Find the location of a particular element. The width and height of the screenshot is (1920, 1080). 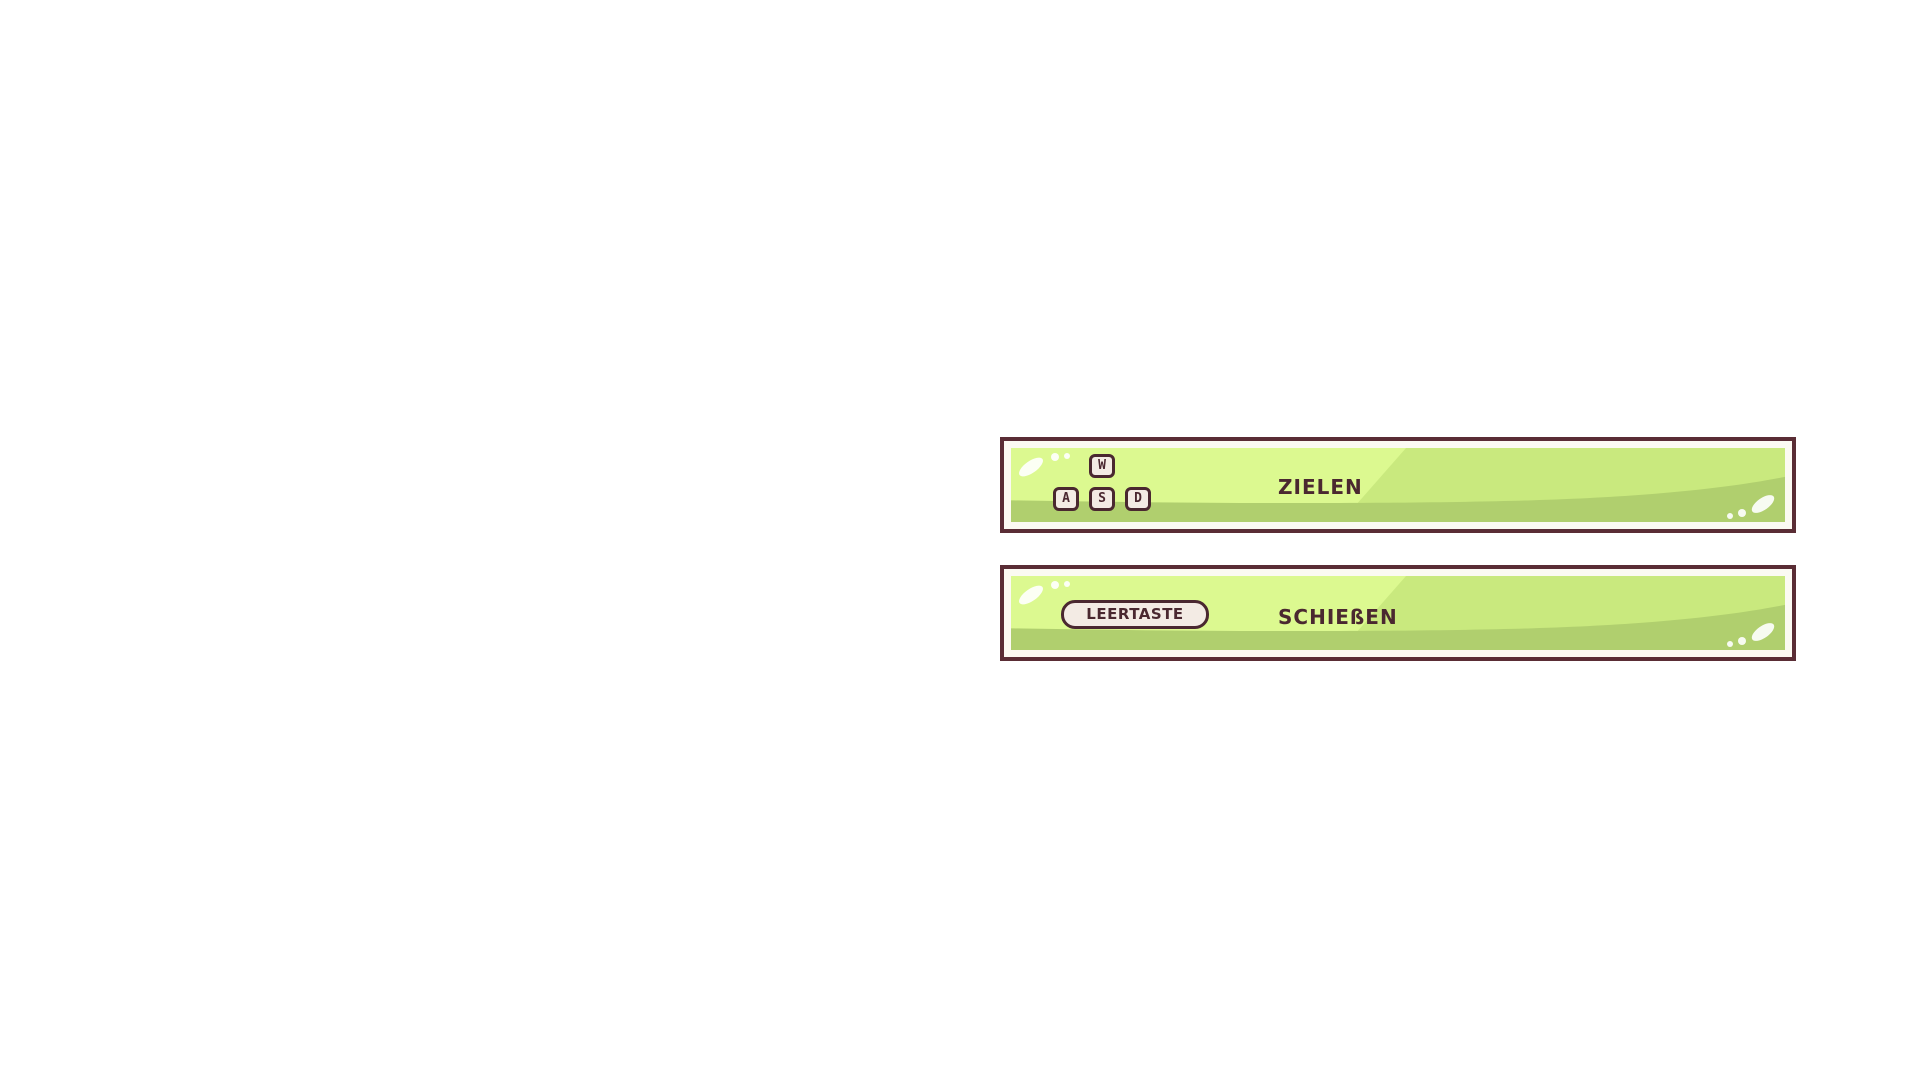

key-spacebar: LEERTASTE is located at coordinates (1135, 614).